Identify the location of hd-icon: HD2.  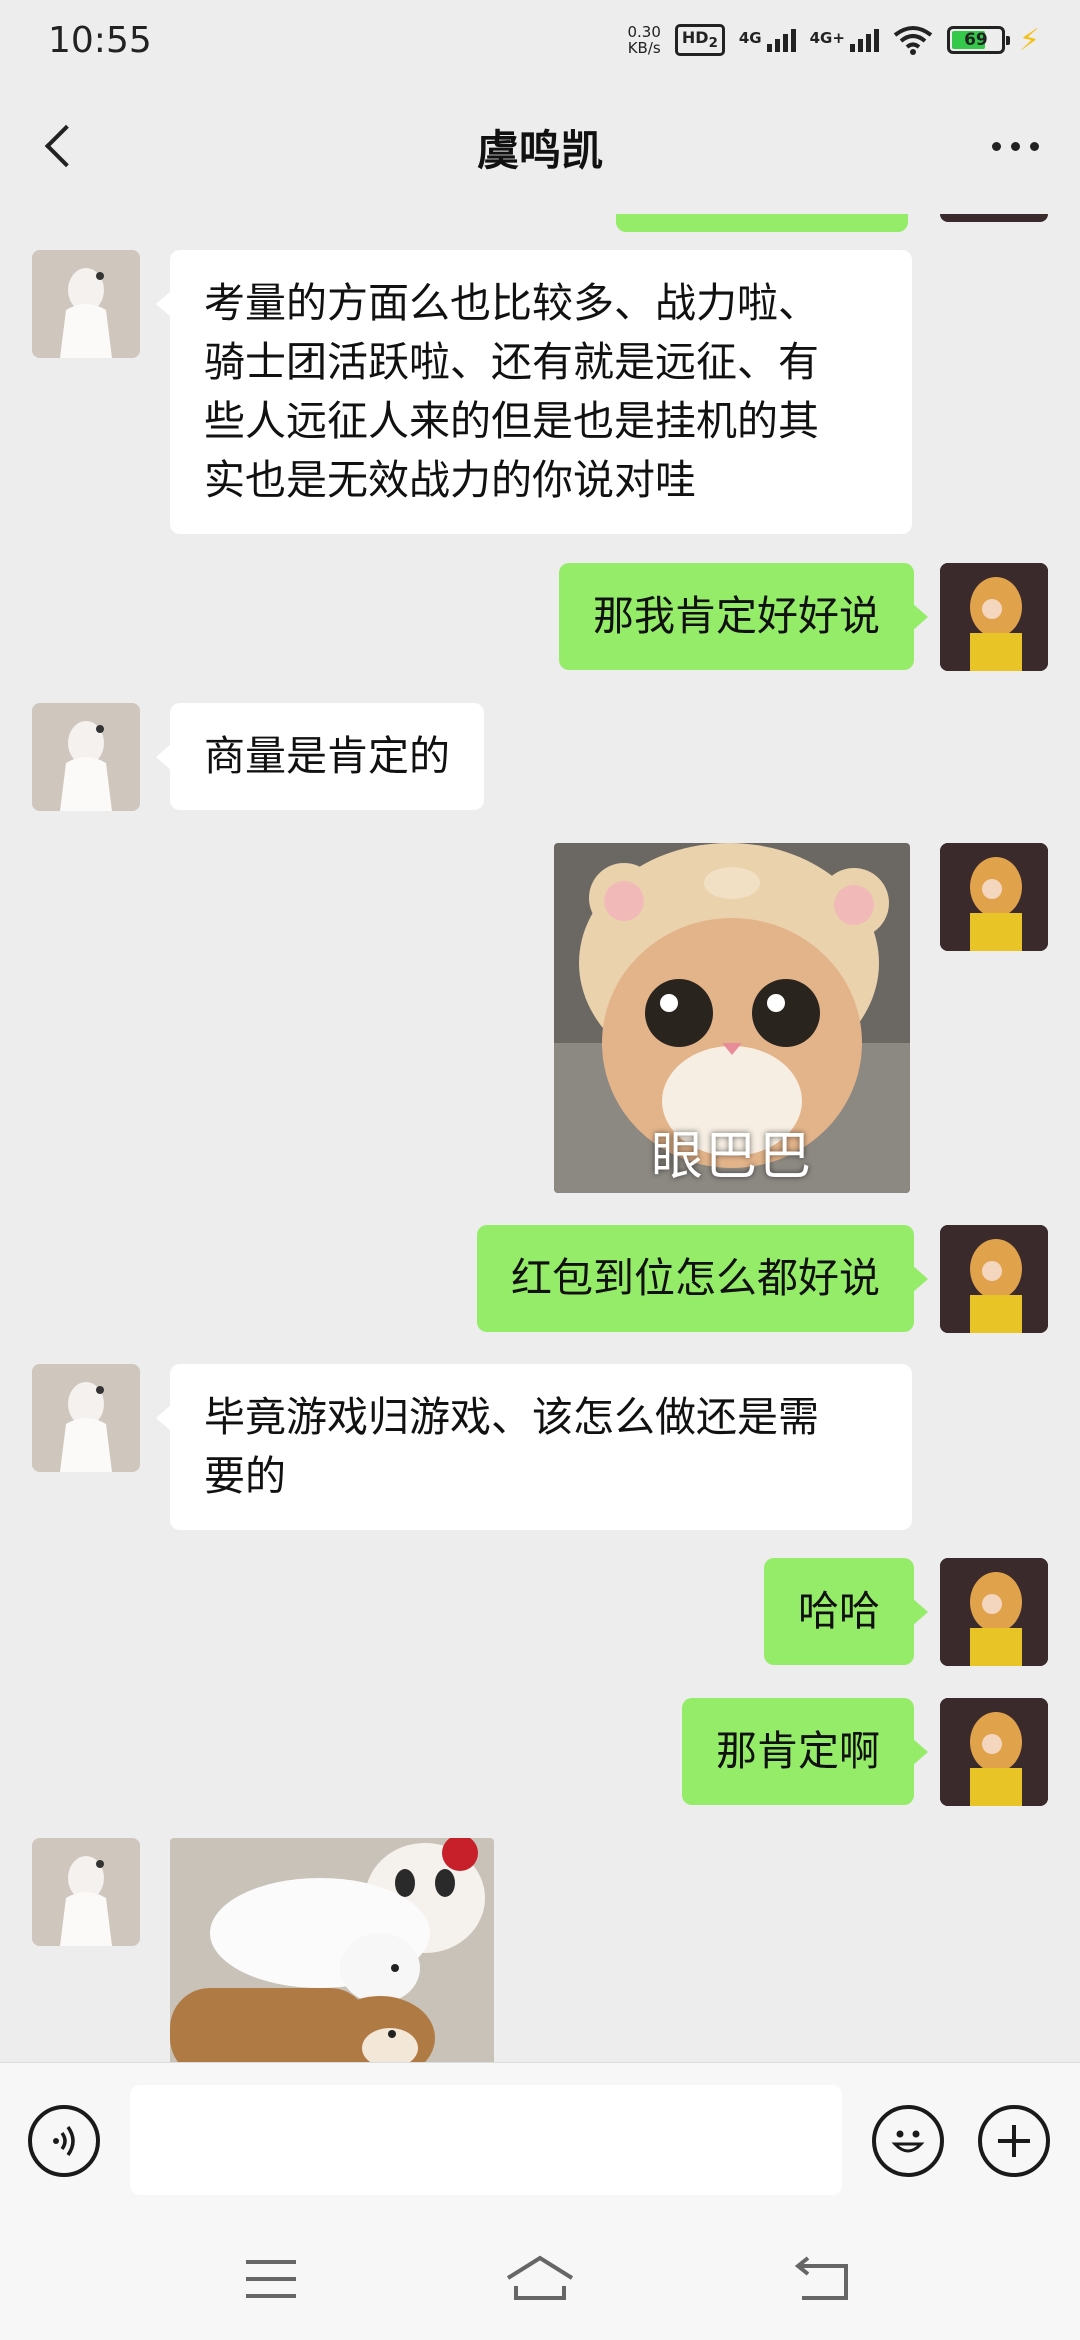
(699, 40).